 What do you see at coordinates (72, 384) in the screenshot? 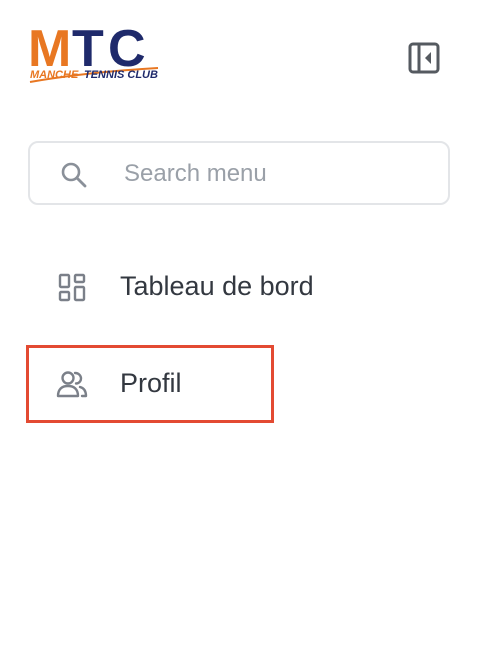
I see `users-icon` at bounding box center [72, 384].